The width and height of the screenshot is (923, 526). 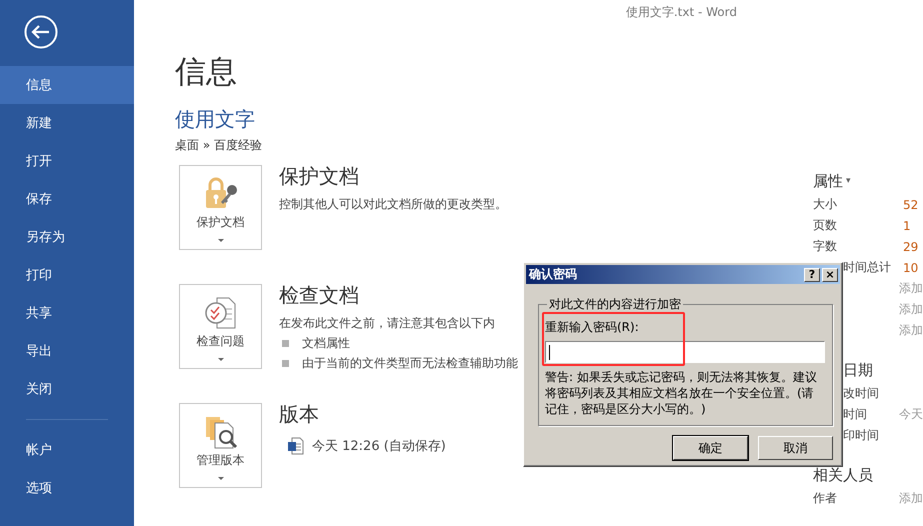 I want to click on version-entry: 今天 12:26 (自动保存), so click(x=379, y=446).